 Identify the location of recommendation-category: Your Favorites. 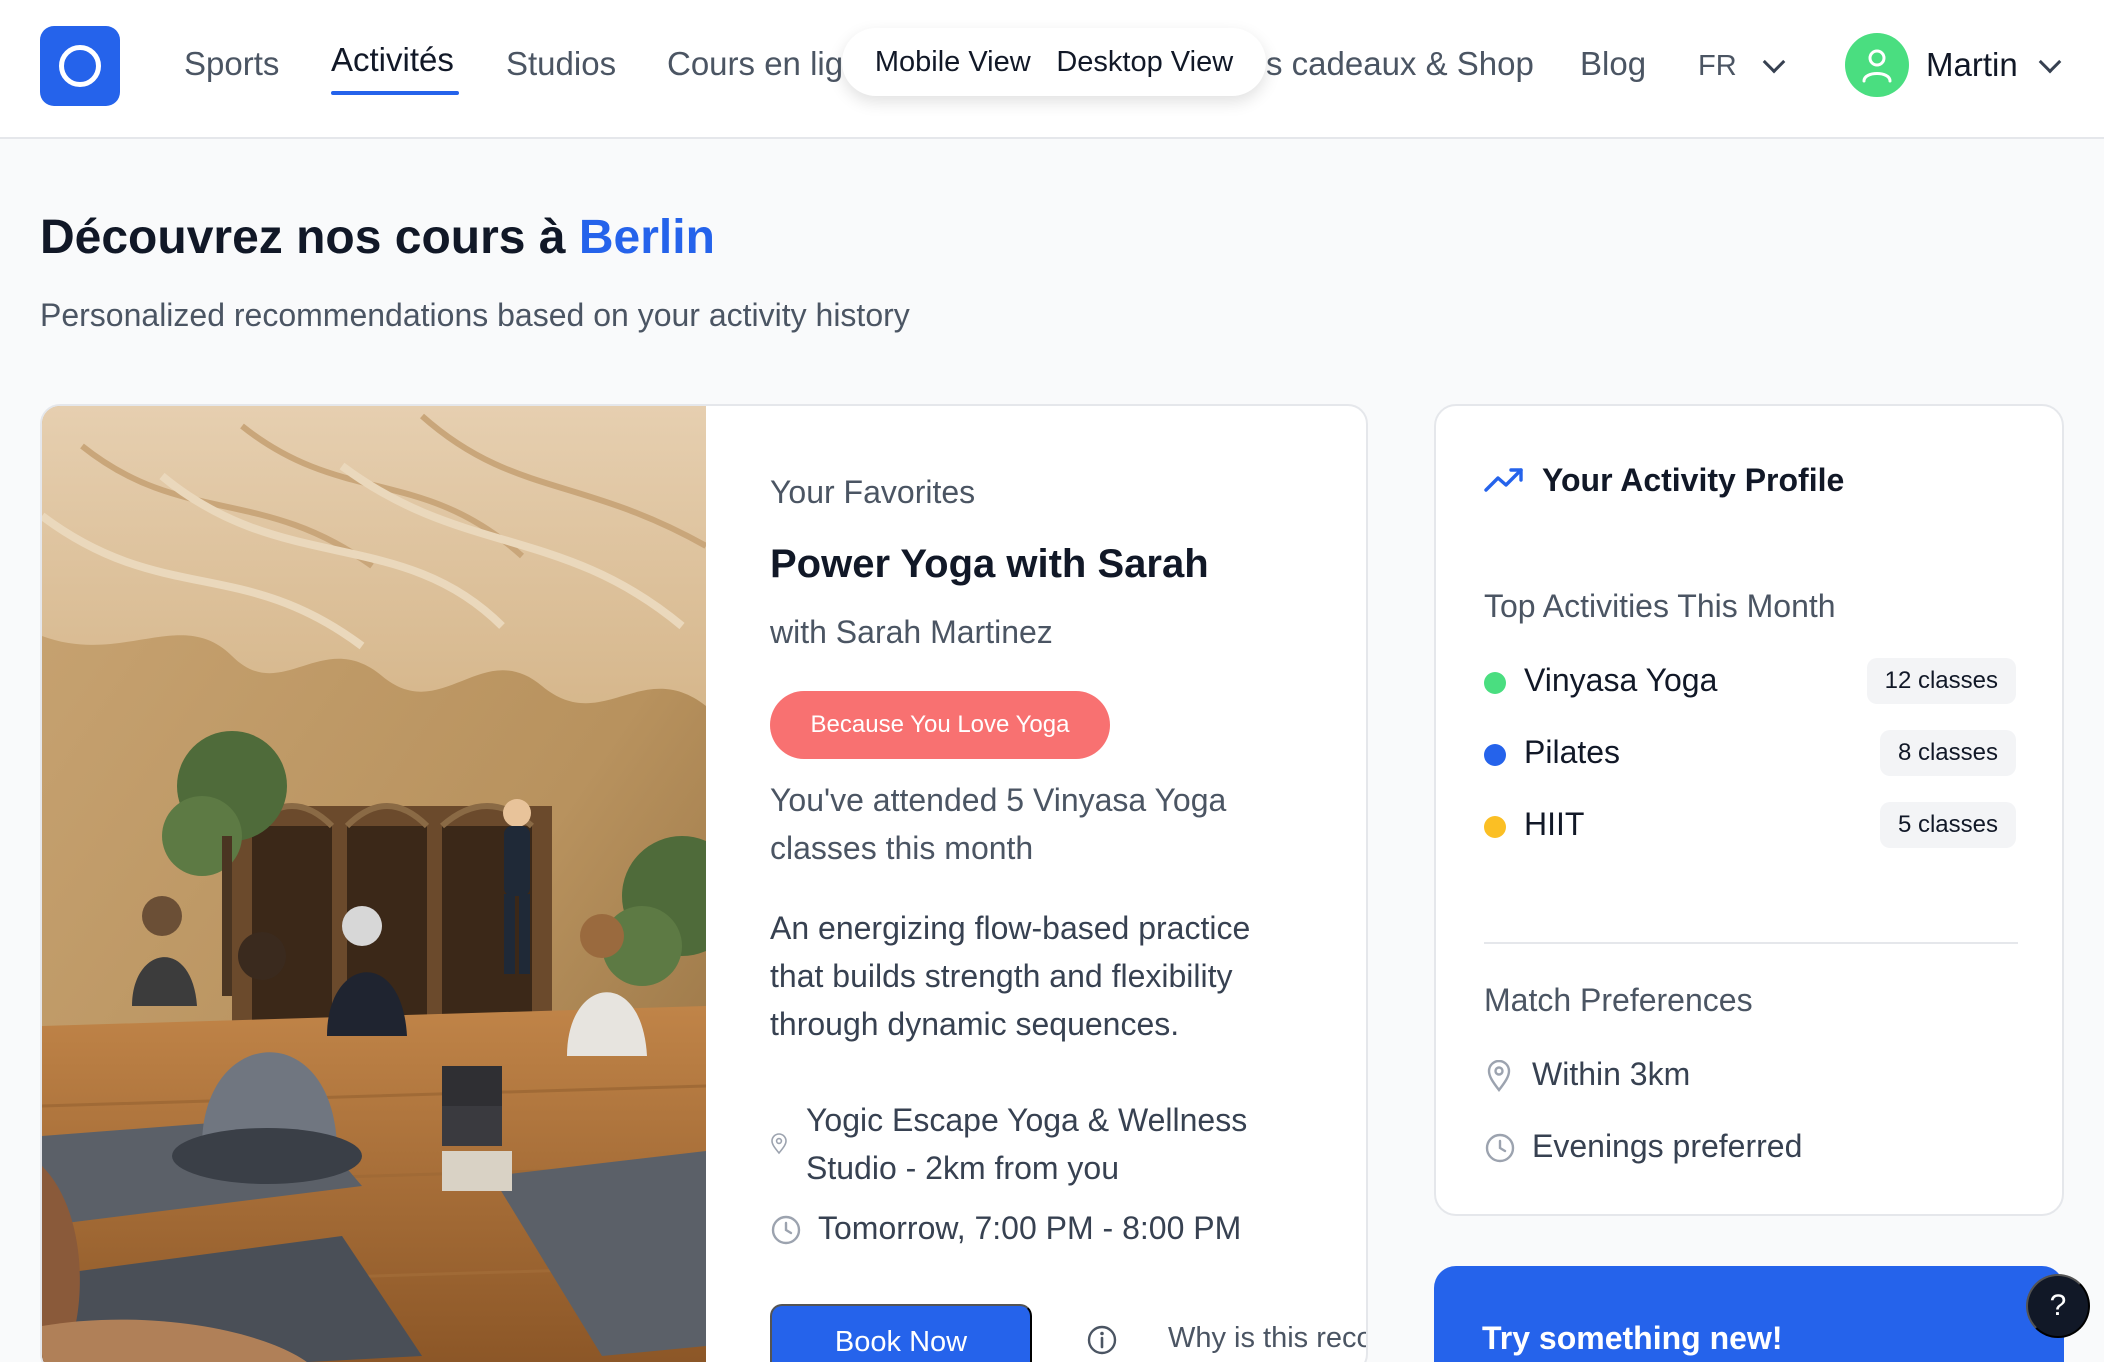
(873, 492).